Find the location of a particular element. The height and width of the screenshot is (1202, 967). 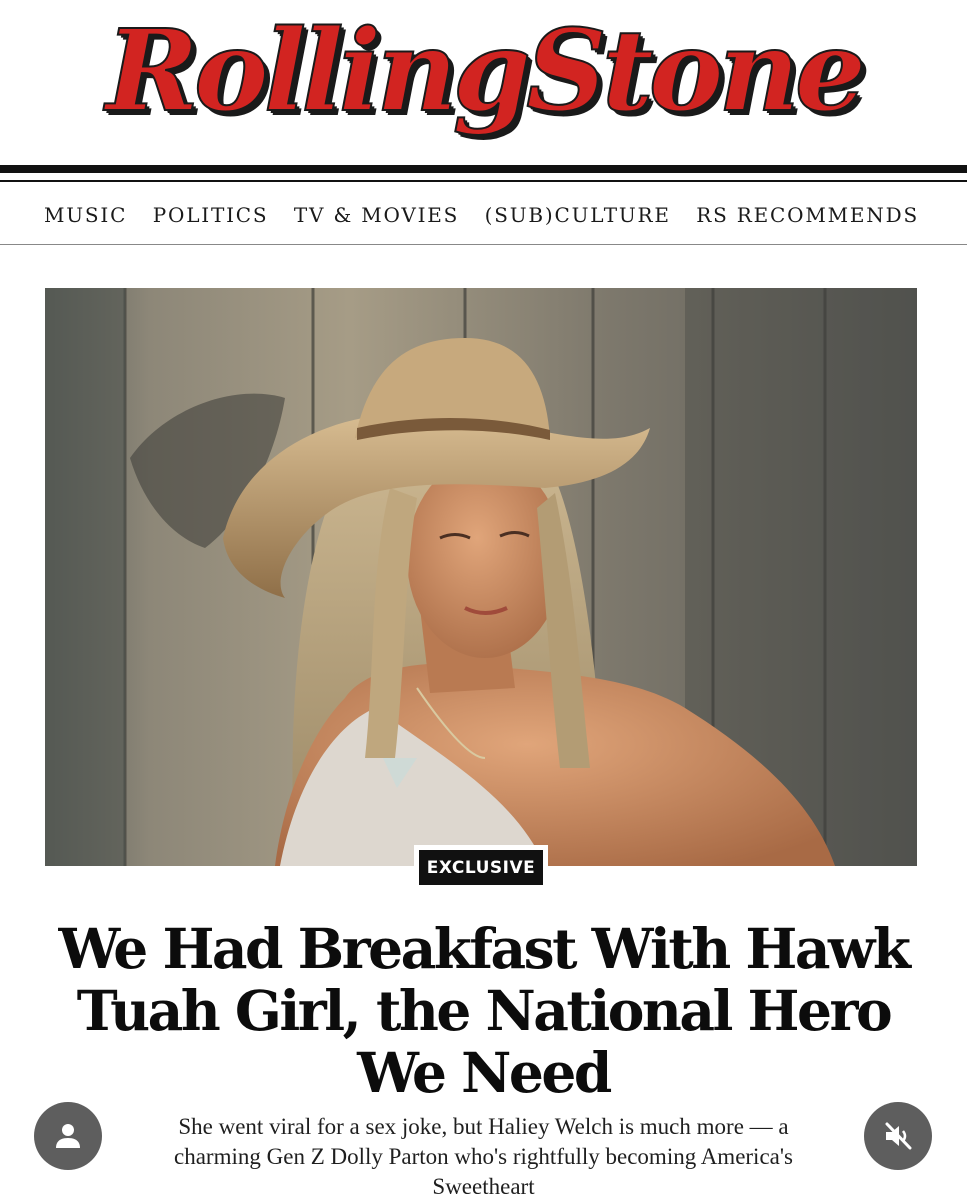

mute-button is located at coordinates (898, 1136).